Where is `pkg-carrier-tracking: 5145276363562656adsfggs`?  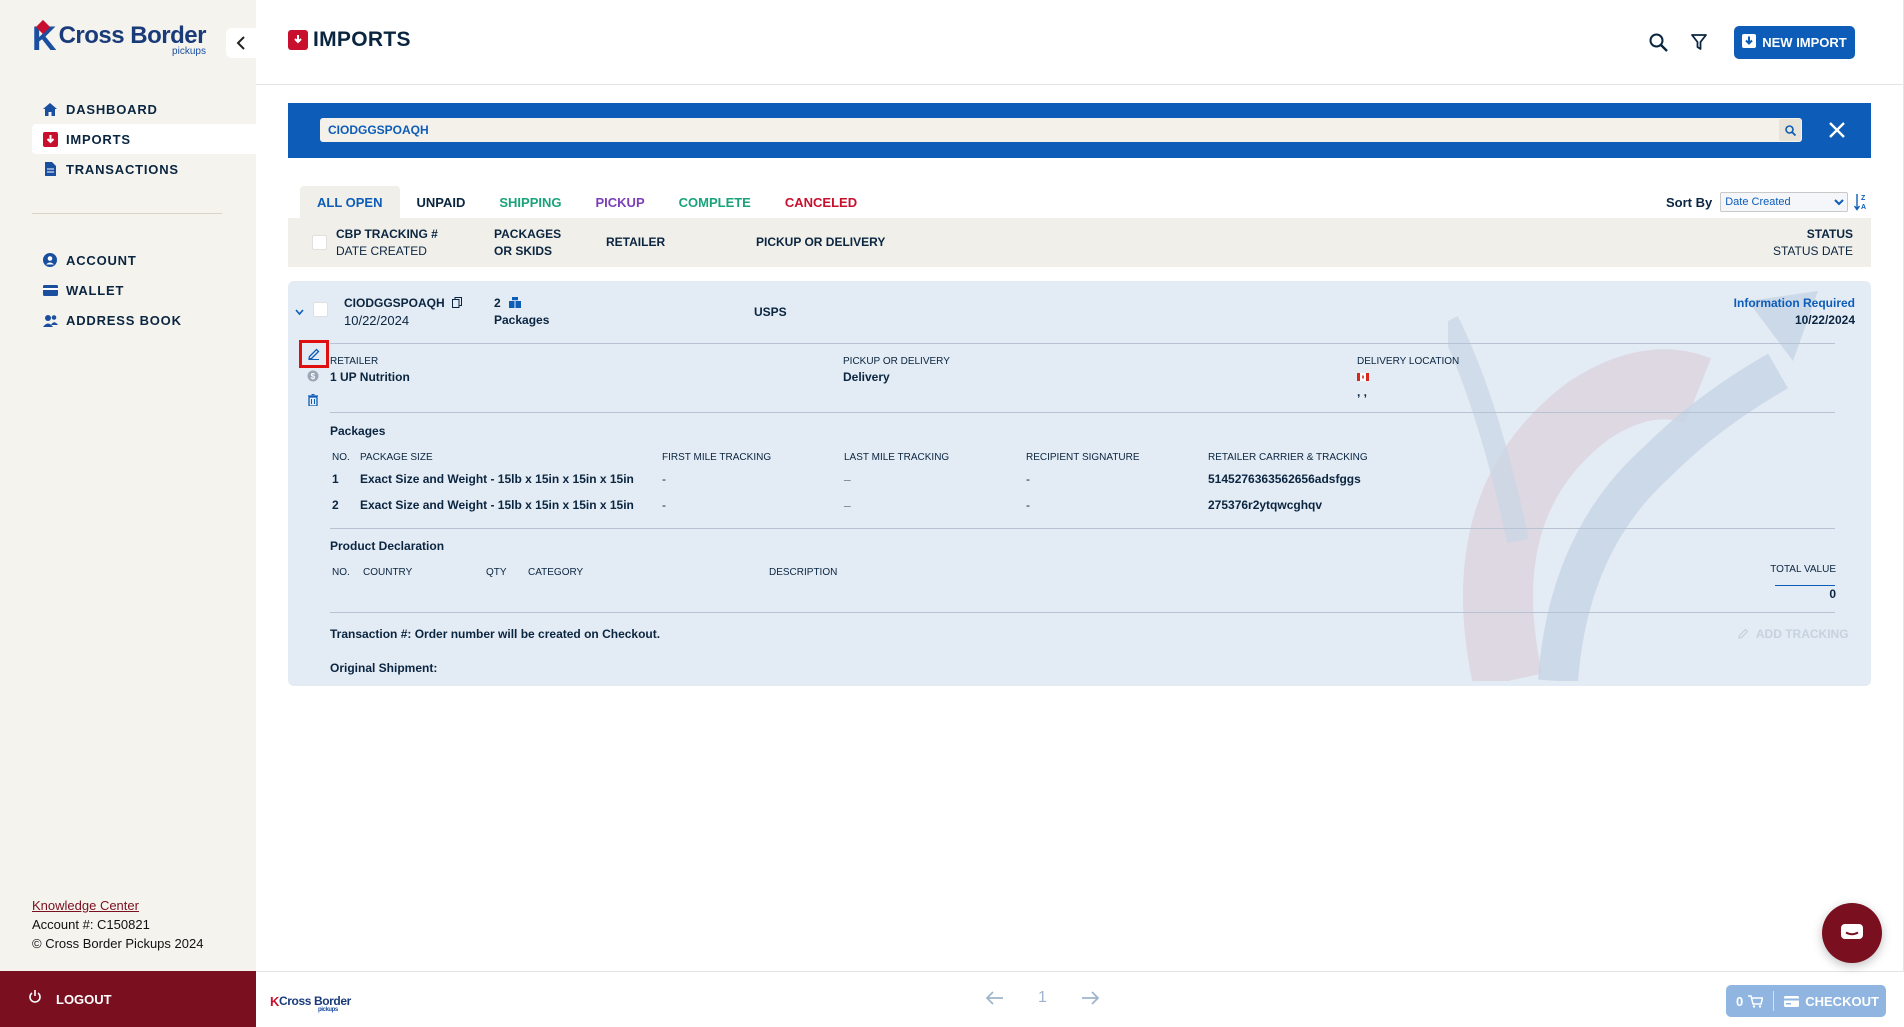
pkg-carrier-tracking: 5145276363562656adsfggs is located at coordinates (1284, 479).